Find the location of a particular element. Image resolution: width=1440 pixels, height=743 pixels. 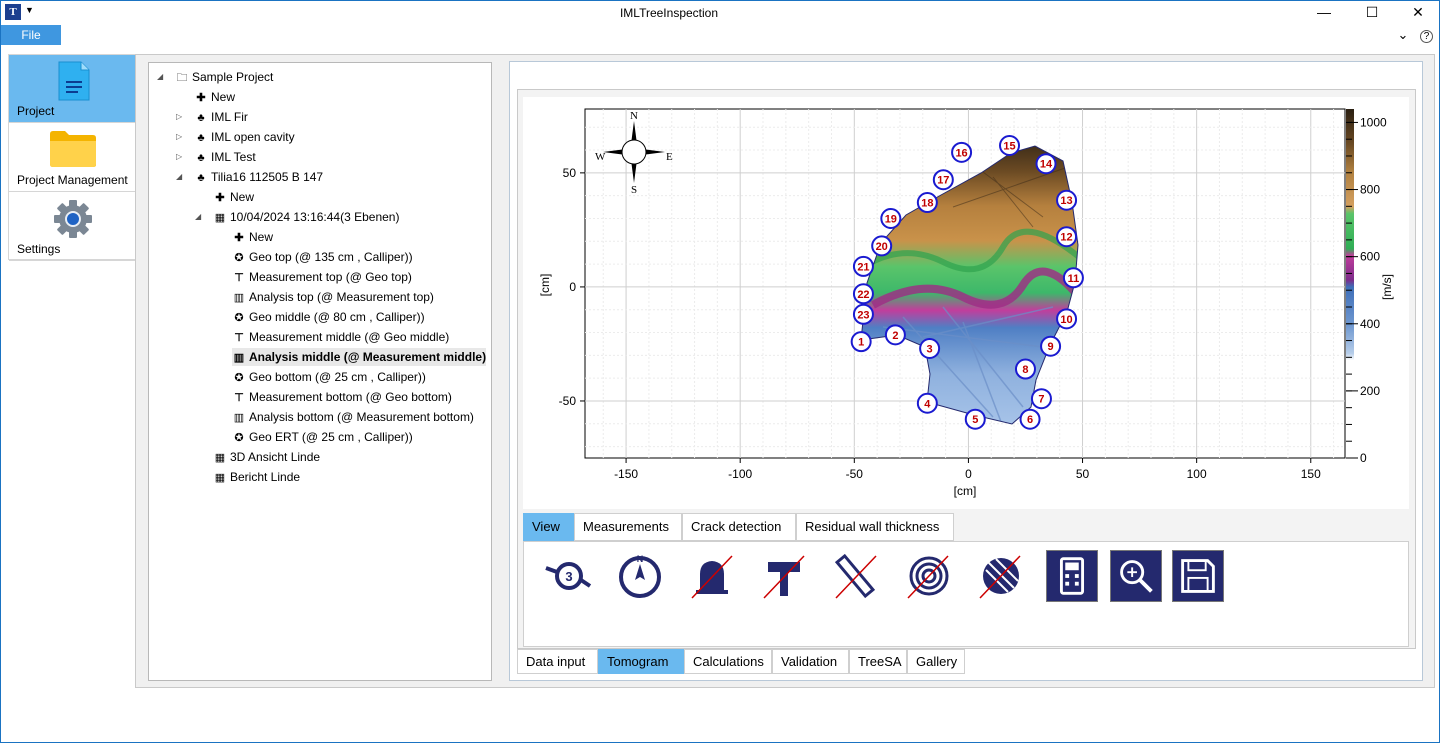

tree-node-analysis: ▥ Analysis top (@ Measurement top) is located at coordinates (333, 297).